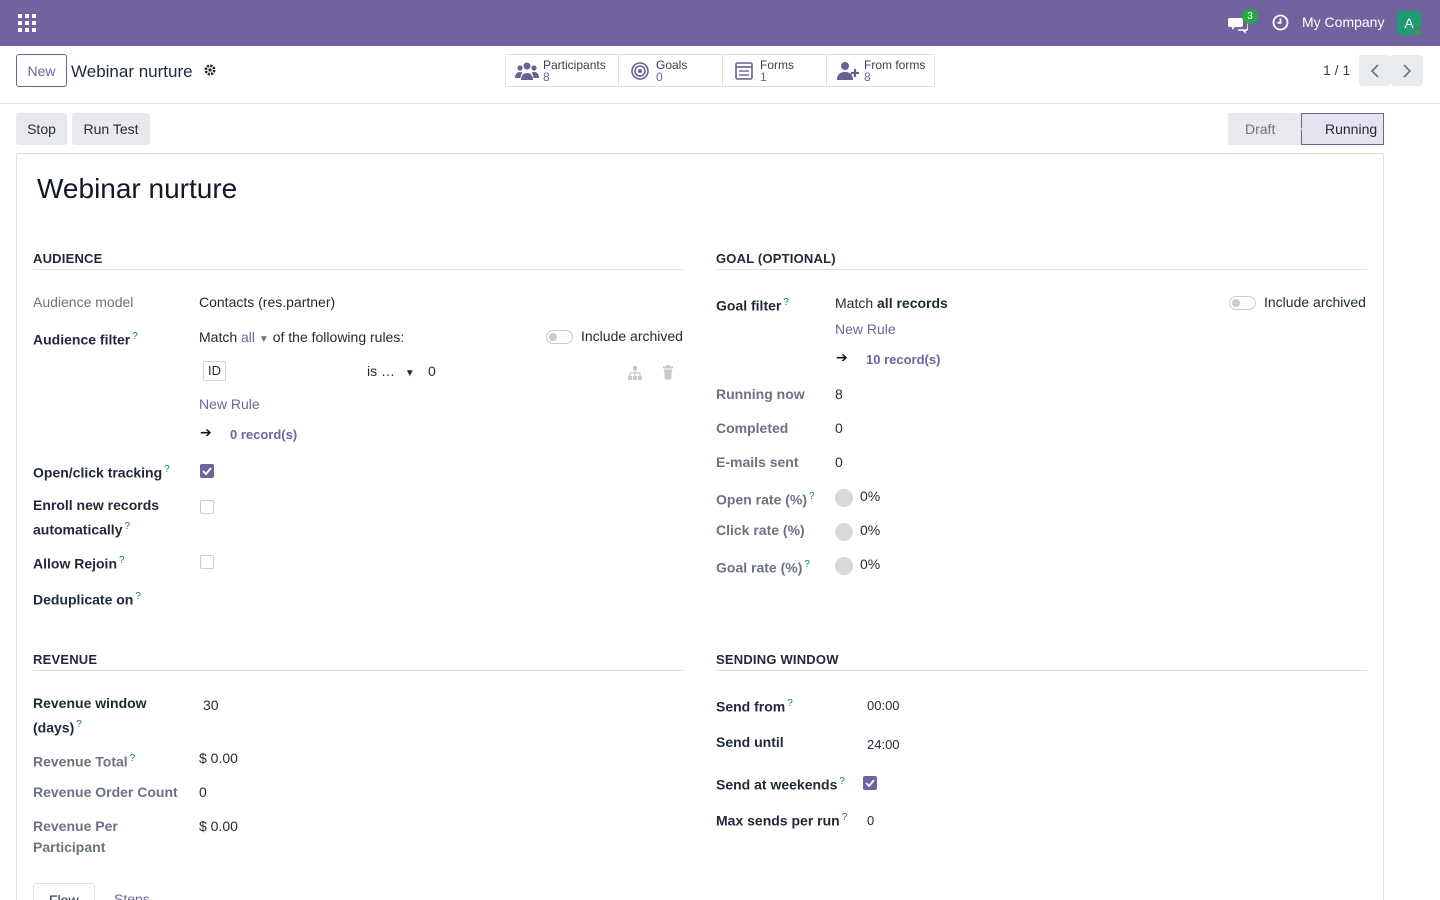  Describe the element at coordinates (75, 826) in the screenshot. I see `revenue-per-participant-label-line1: Revenue Per` at that location.